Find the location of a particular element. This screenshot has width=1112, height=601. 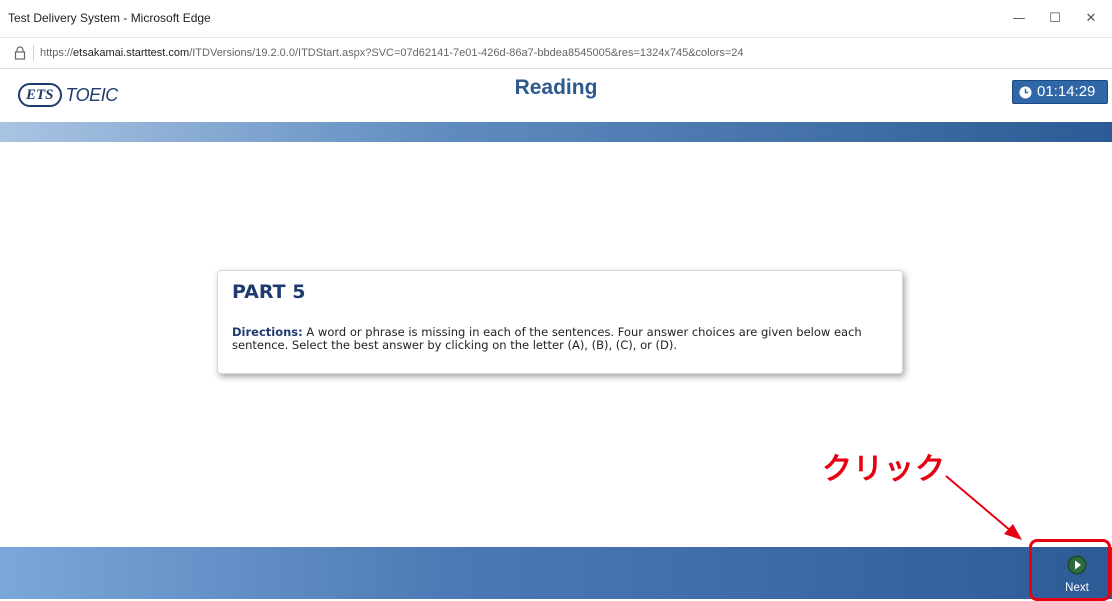

footer-band: Next is located at coordinates (556, 573).